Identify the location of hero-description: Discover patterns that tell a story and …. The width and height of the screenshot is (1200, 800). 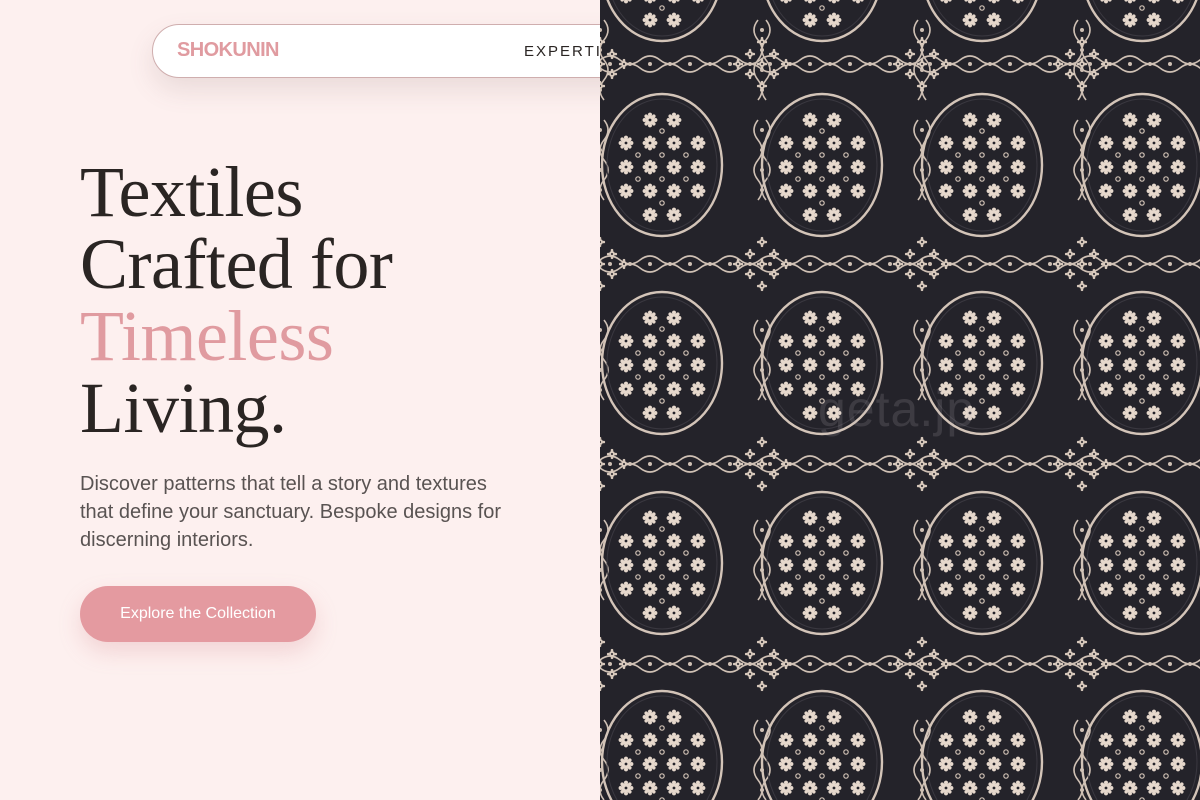
(290, 512).